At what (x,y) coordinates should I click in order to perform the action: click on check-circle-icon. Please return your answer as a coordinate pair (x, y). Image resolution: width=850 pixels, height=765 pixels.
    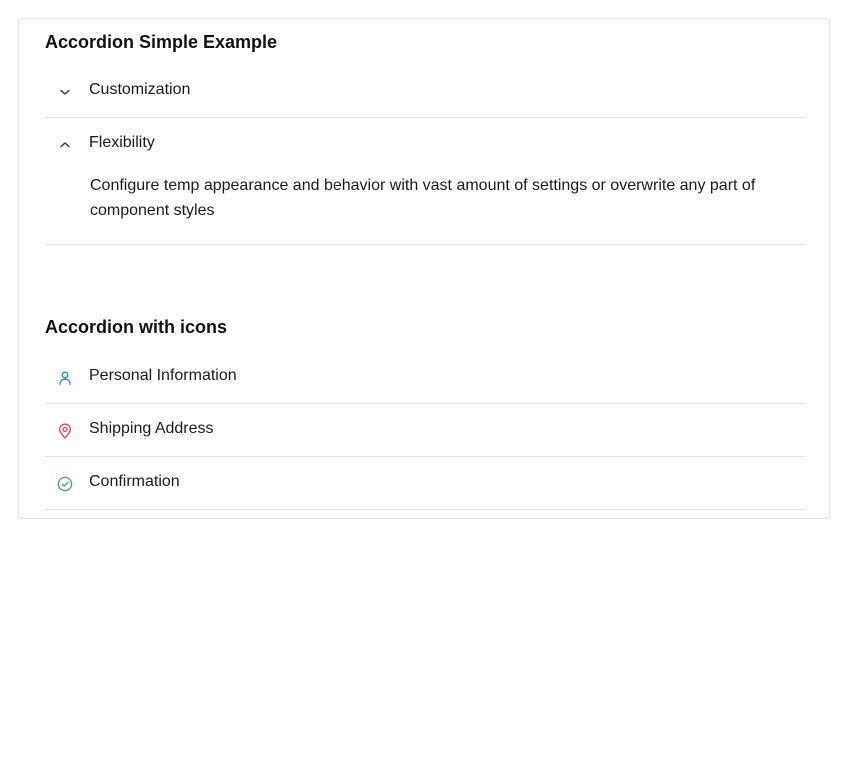
    Looking at the image, I should click on (65, 484).